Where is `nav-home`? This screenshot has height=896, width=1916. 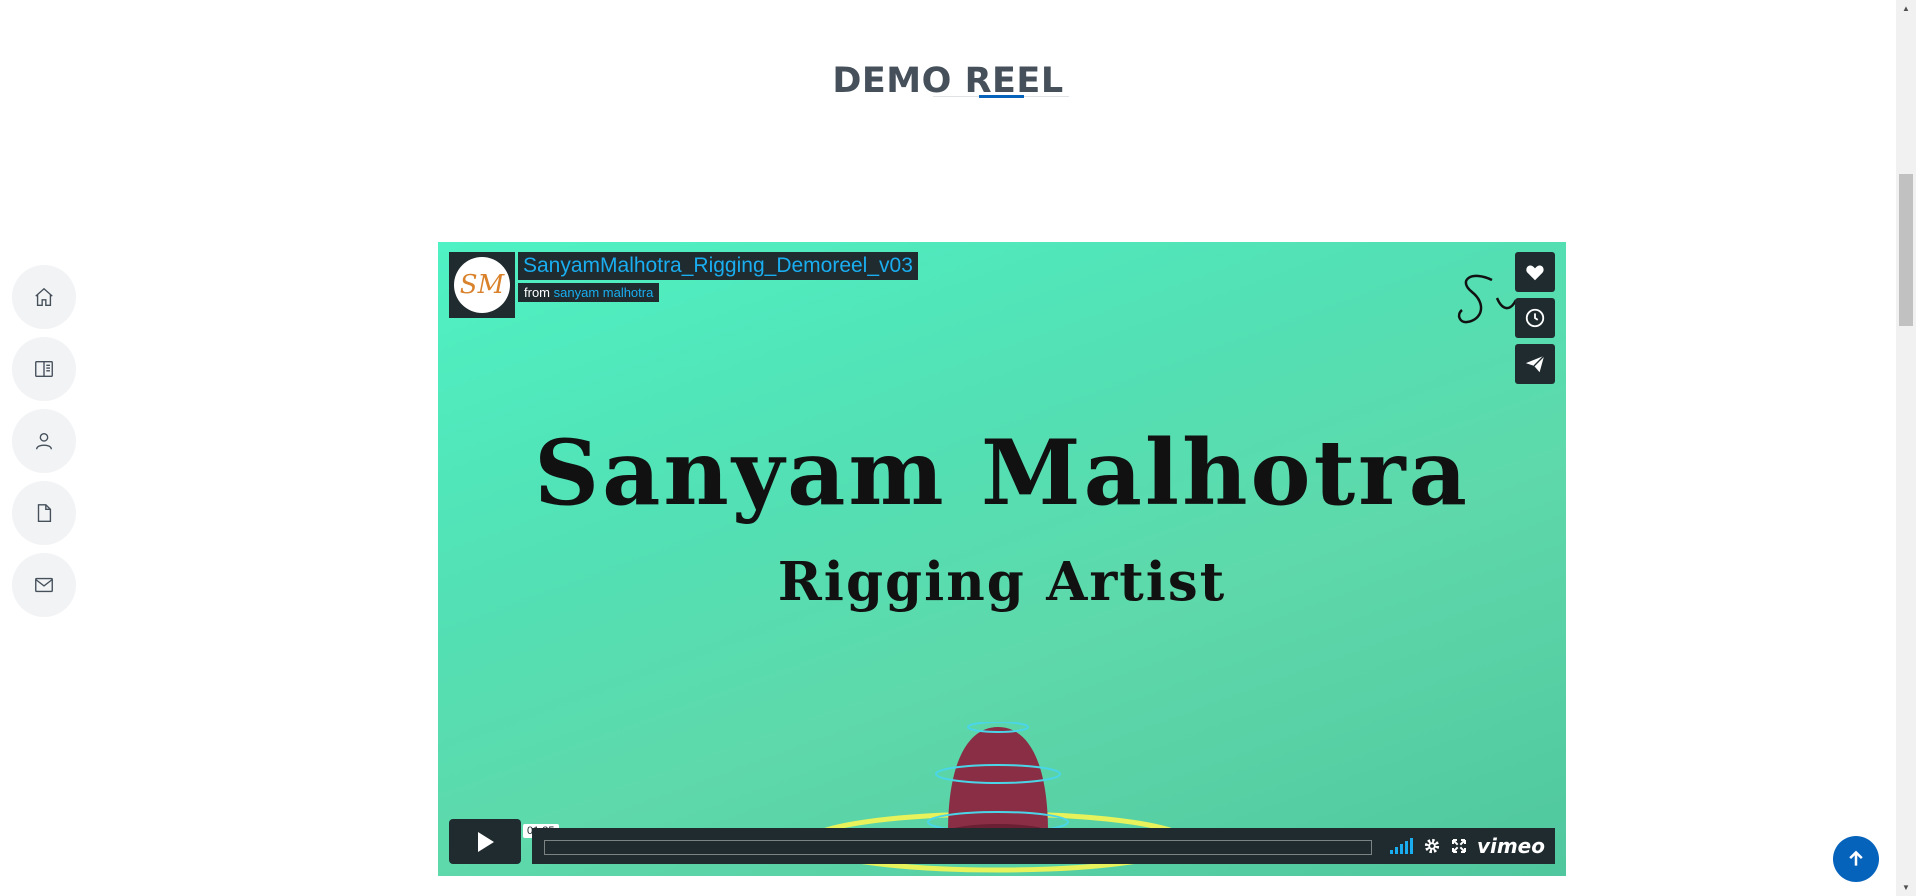 nav-home is located at coordinates (44, 297).